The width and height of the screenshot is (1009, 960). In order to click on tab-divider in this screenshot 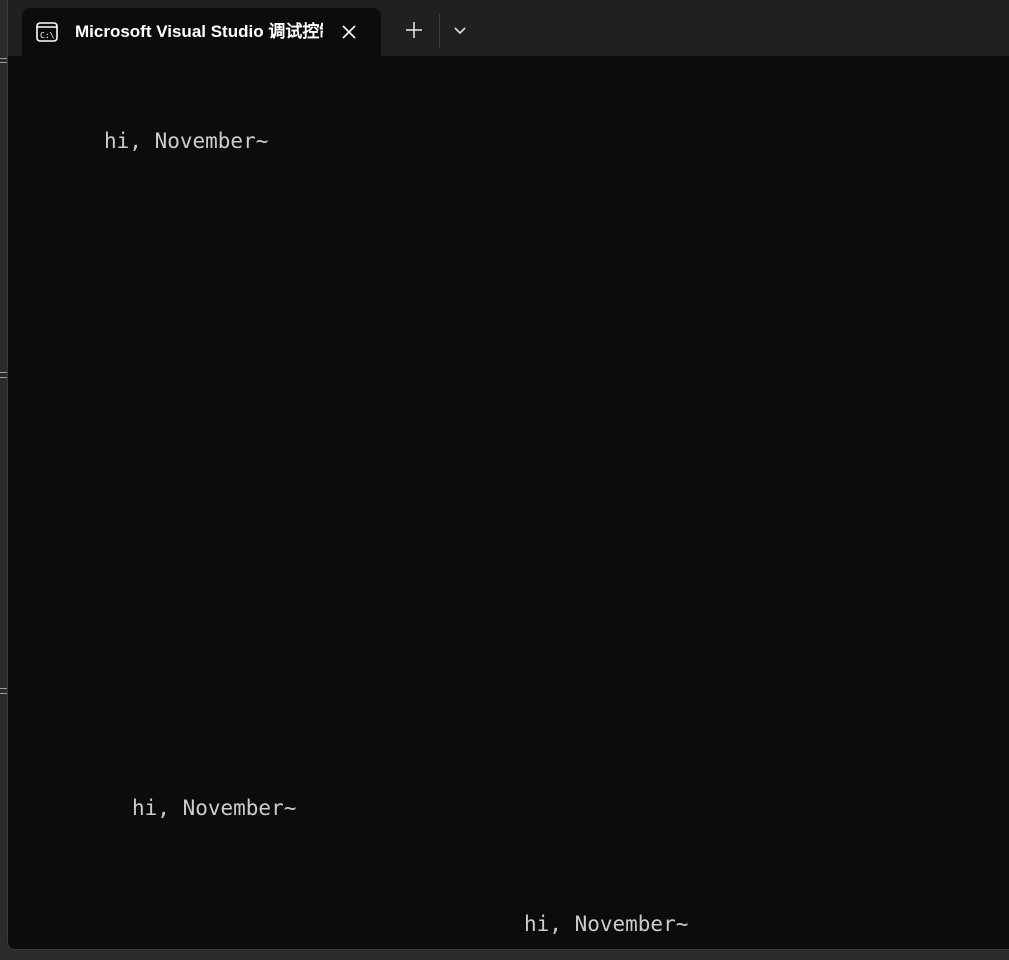, I will do `click(439, 31)`.